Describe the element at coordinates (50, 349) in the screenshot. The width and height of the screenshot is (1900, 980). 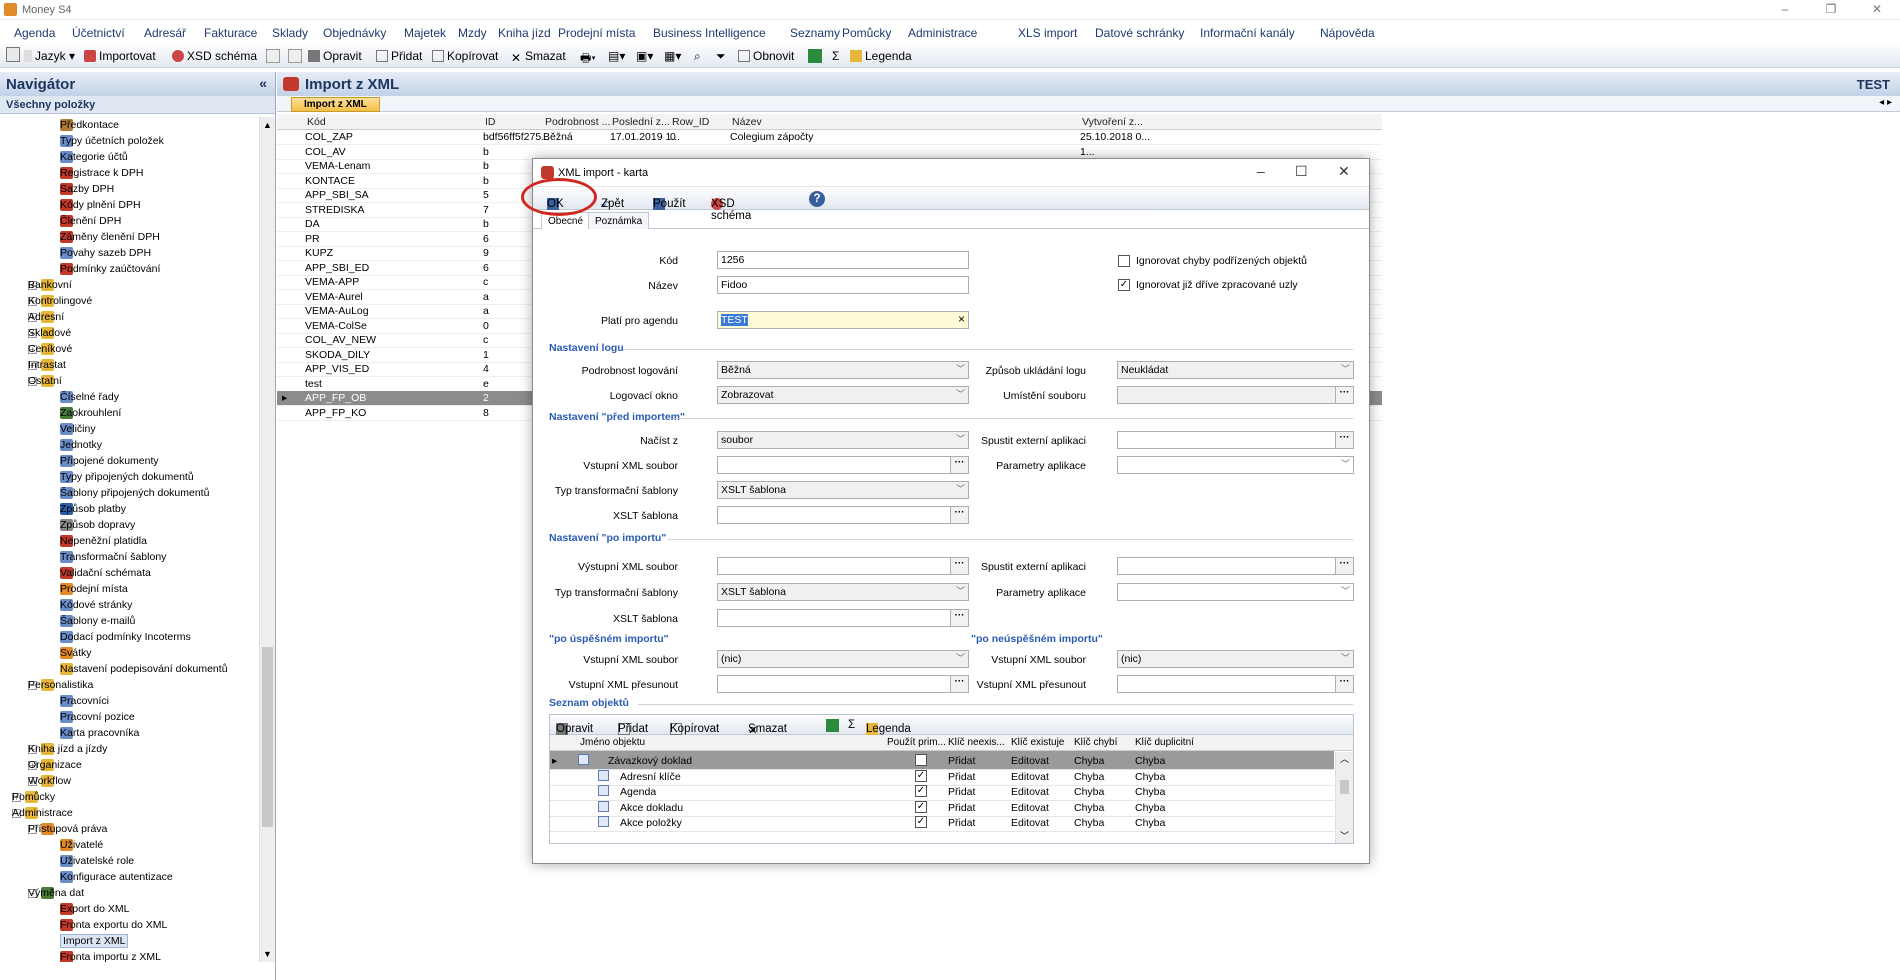
I see `tree-item: + Ceníkové` at that location.